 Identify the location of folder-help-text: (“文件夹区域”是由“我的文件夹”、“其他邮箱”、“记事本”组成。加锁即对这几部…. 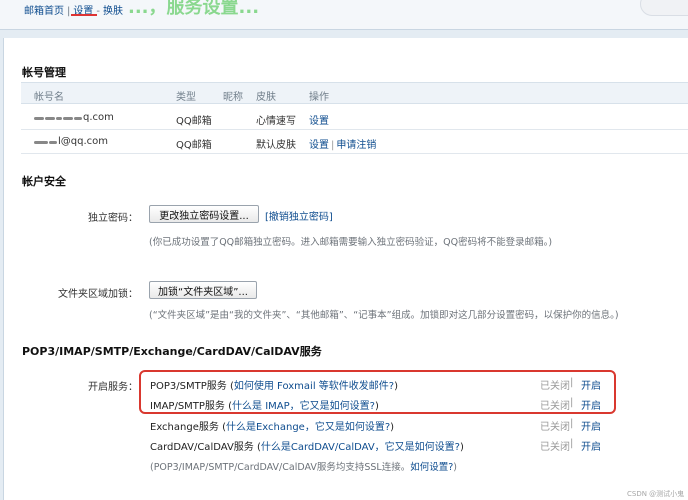
(384, 315).